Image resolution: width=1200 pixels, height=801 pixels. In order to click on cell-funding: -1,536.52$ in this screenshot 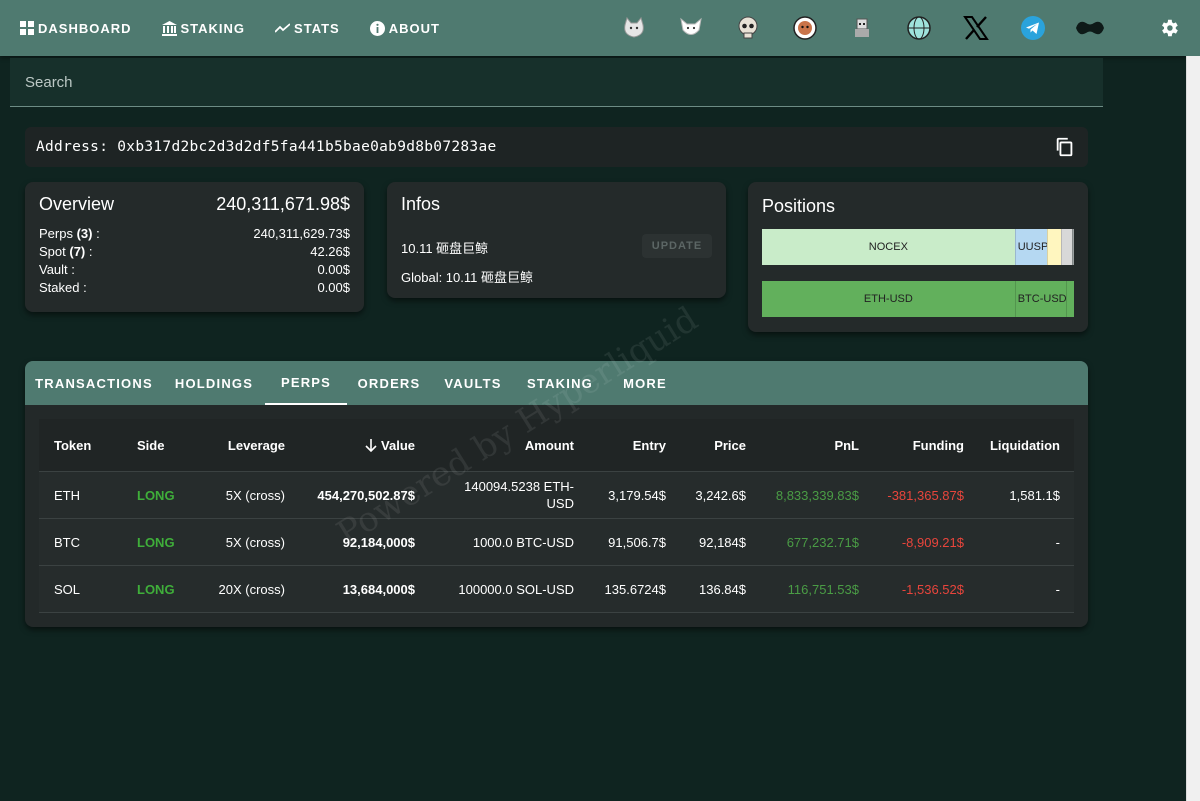, I will do `click(932, 589)`.